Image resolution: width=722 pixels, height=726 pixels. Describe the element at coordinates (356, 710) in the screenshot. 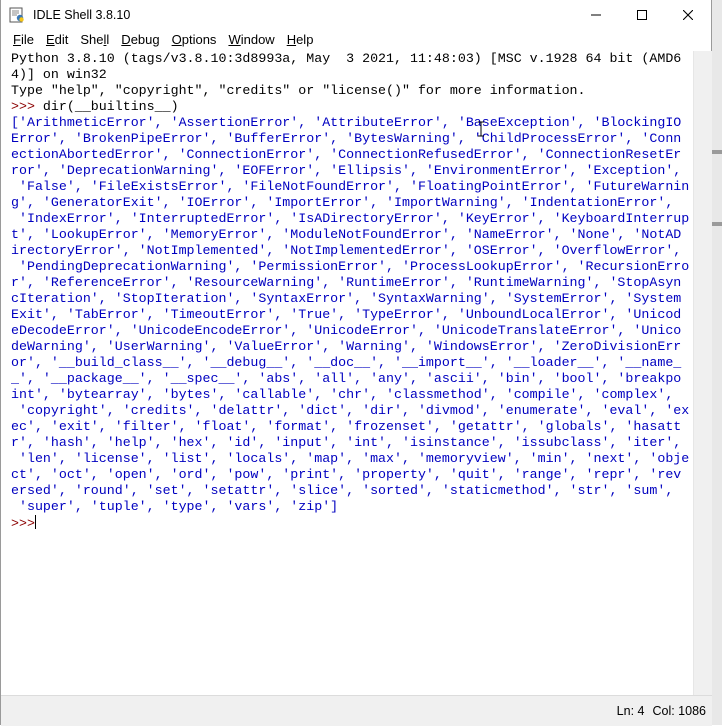

I see `status-bar: Ln: 4 Col: 1086` at that location.